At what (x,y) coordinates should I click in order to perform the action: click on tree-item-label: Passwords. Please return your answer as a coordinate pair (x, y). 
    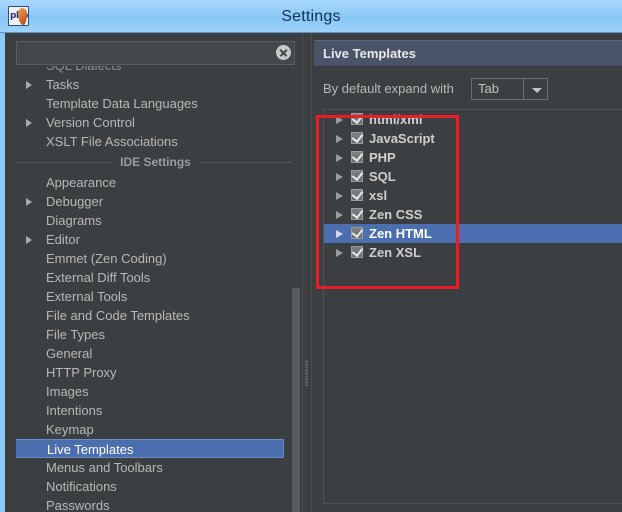
    Looking at the image, I should click on (78, 505).